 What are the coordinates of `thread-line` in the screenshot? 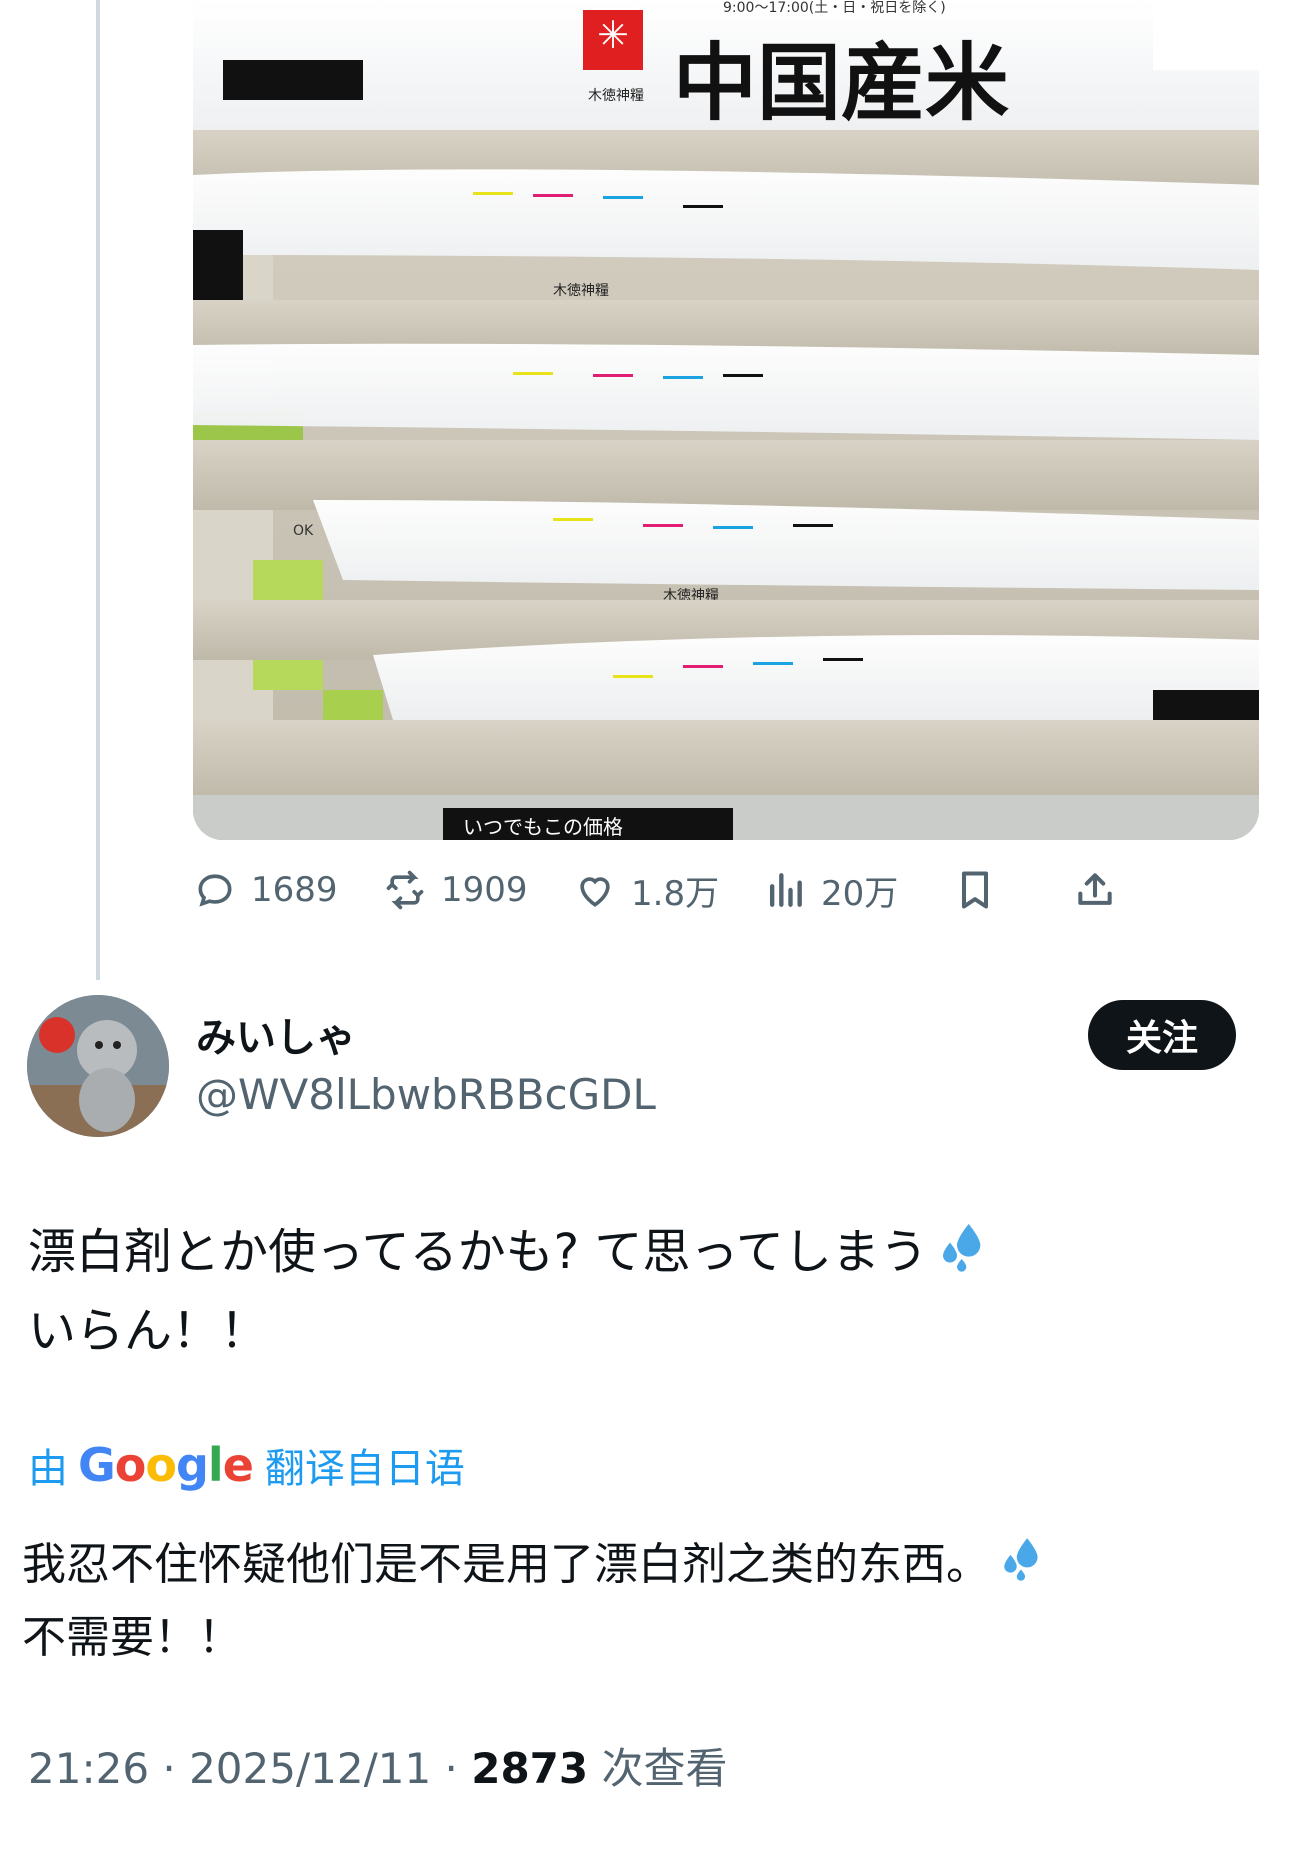 It's located at (98, 490).